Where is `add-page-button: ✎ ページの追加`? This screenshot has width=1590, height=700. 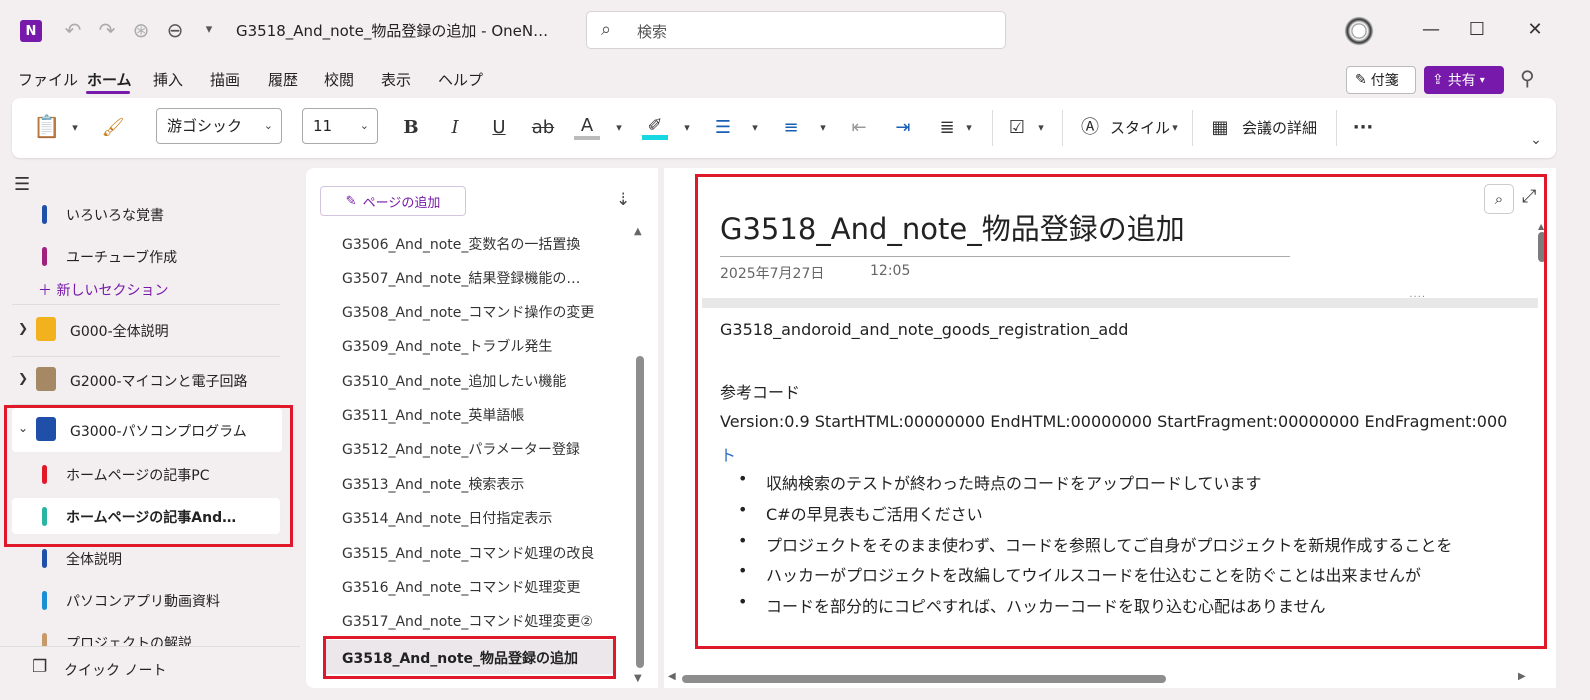
add-page-button: ✎ ページの追加 is located at coordinates (393, 201).